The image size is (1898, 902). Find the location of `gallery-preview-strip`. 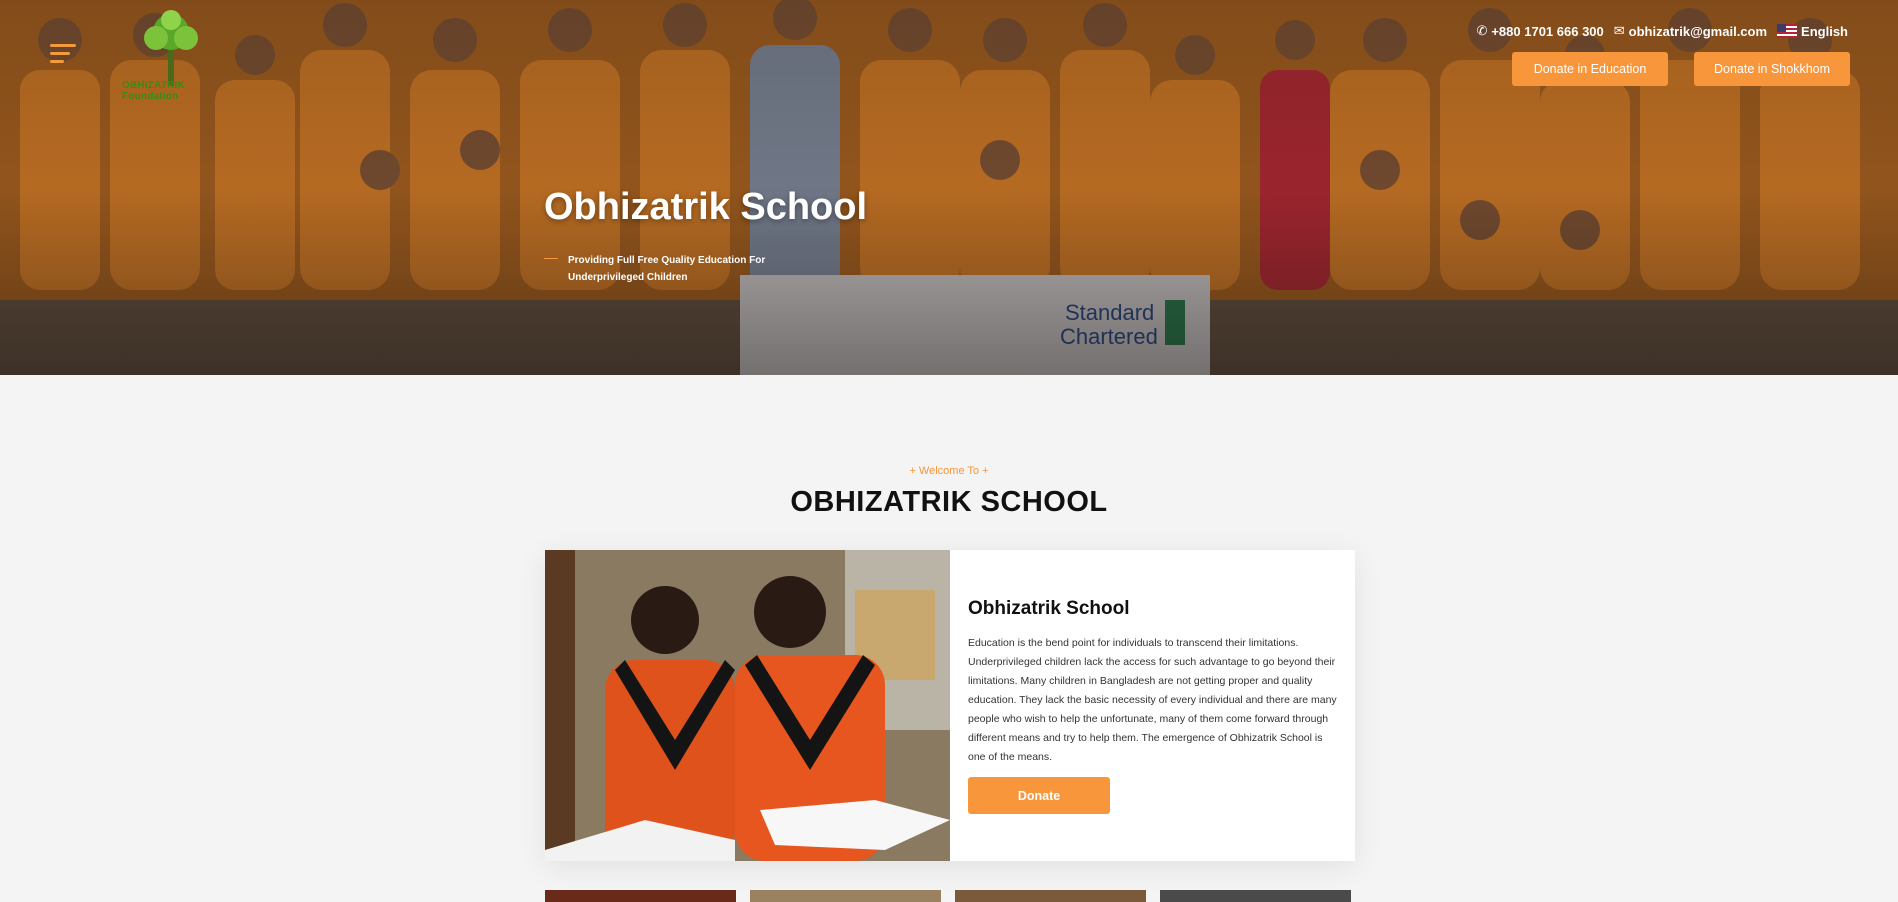

gallery-preview-strip is located at coordinates (950, 896).